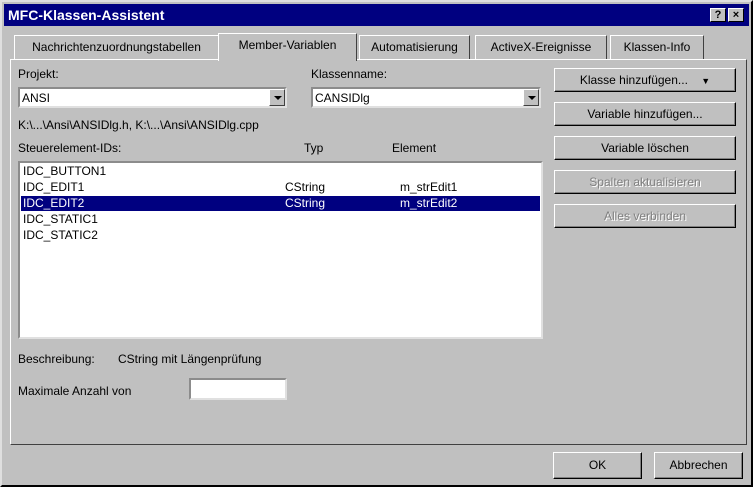  Describe the element at coordinates (314, 148) in the screenshot. I see `column-type: Typ` at that location.